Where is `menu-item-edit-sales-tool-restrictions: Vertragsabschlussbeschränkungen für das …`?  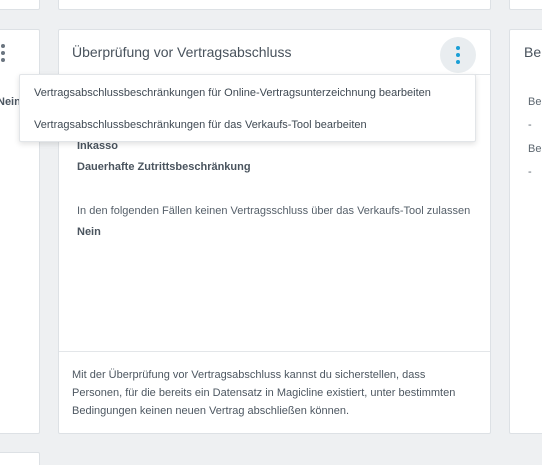 menu-item-edit-sales-tool-restrictions: Vertragsabschlussbeschränkungen für das … is located at coordinates (247, 125).